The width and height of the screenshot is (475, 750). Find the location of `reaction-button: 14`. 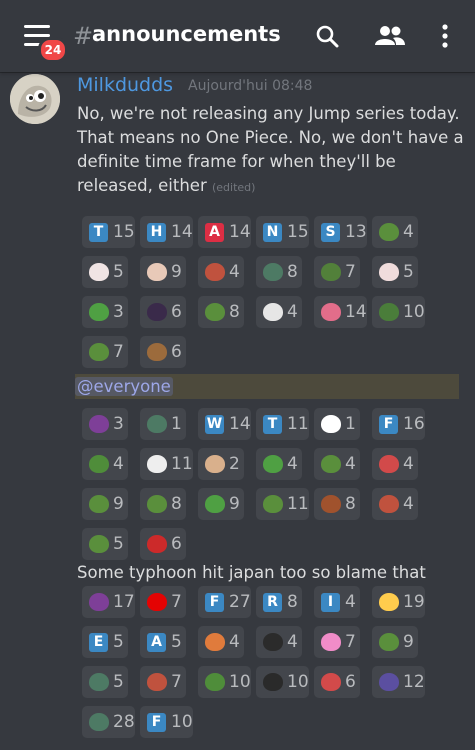

reaction-button: 14 is located at coordinates (340, 312).